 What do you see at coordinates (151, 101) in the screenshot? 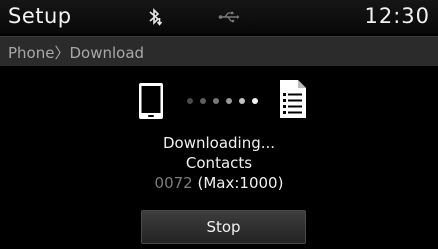
I see `phone-icon` at bounding box center [151, 101].